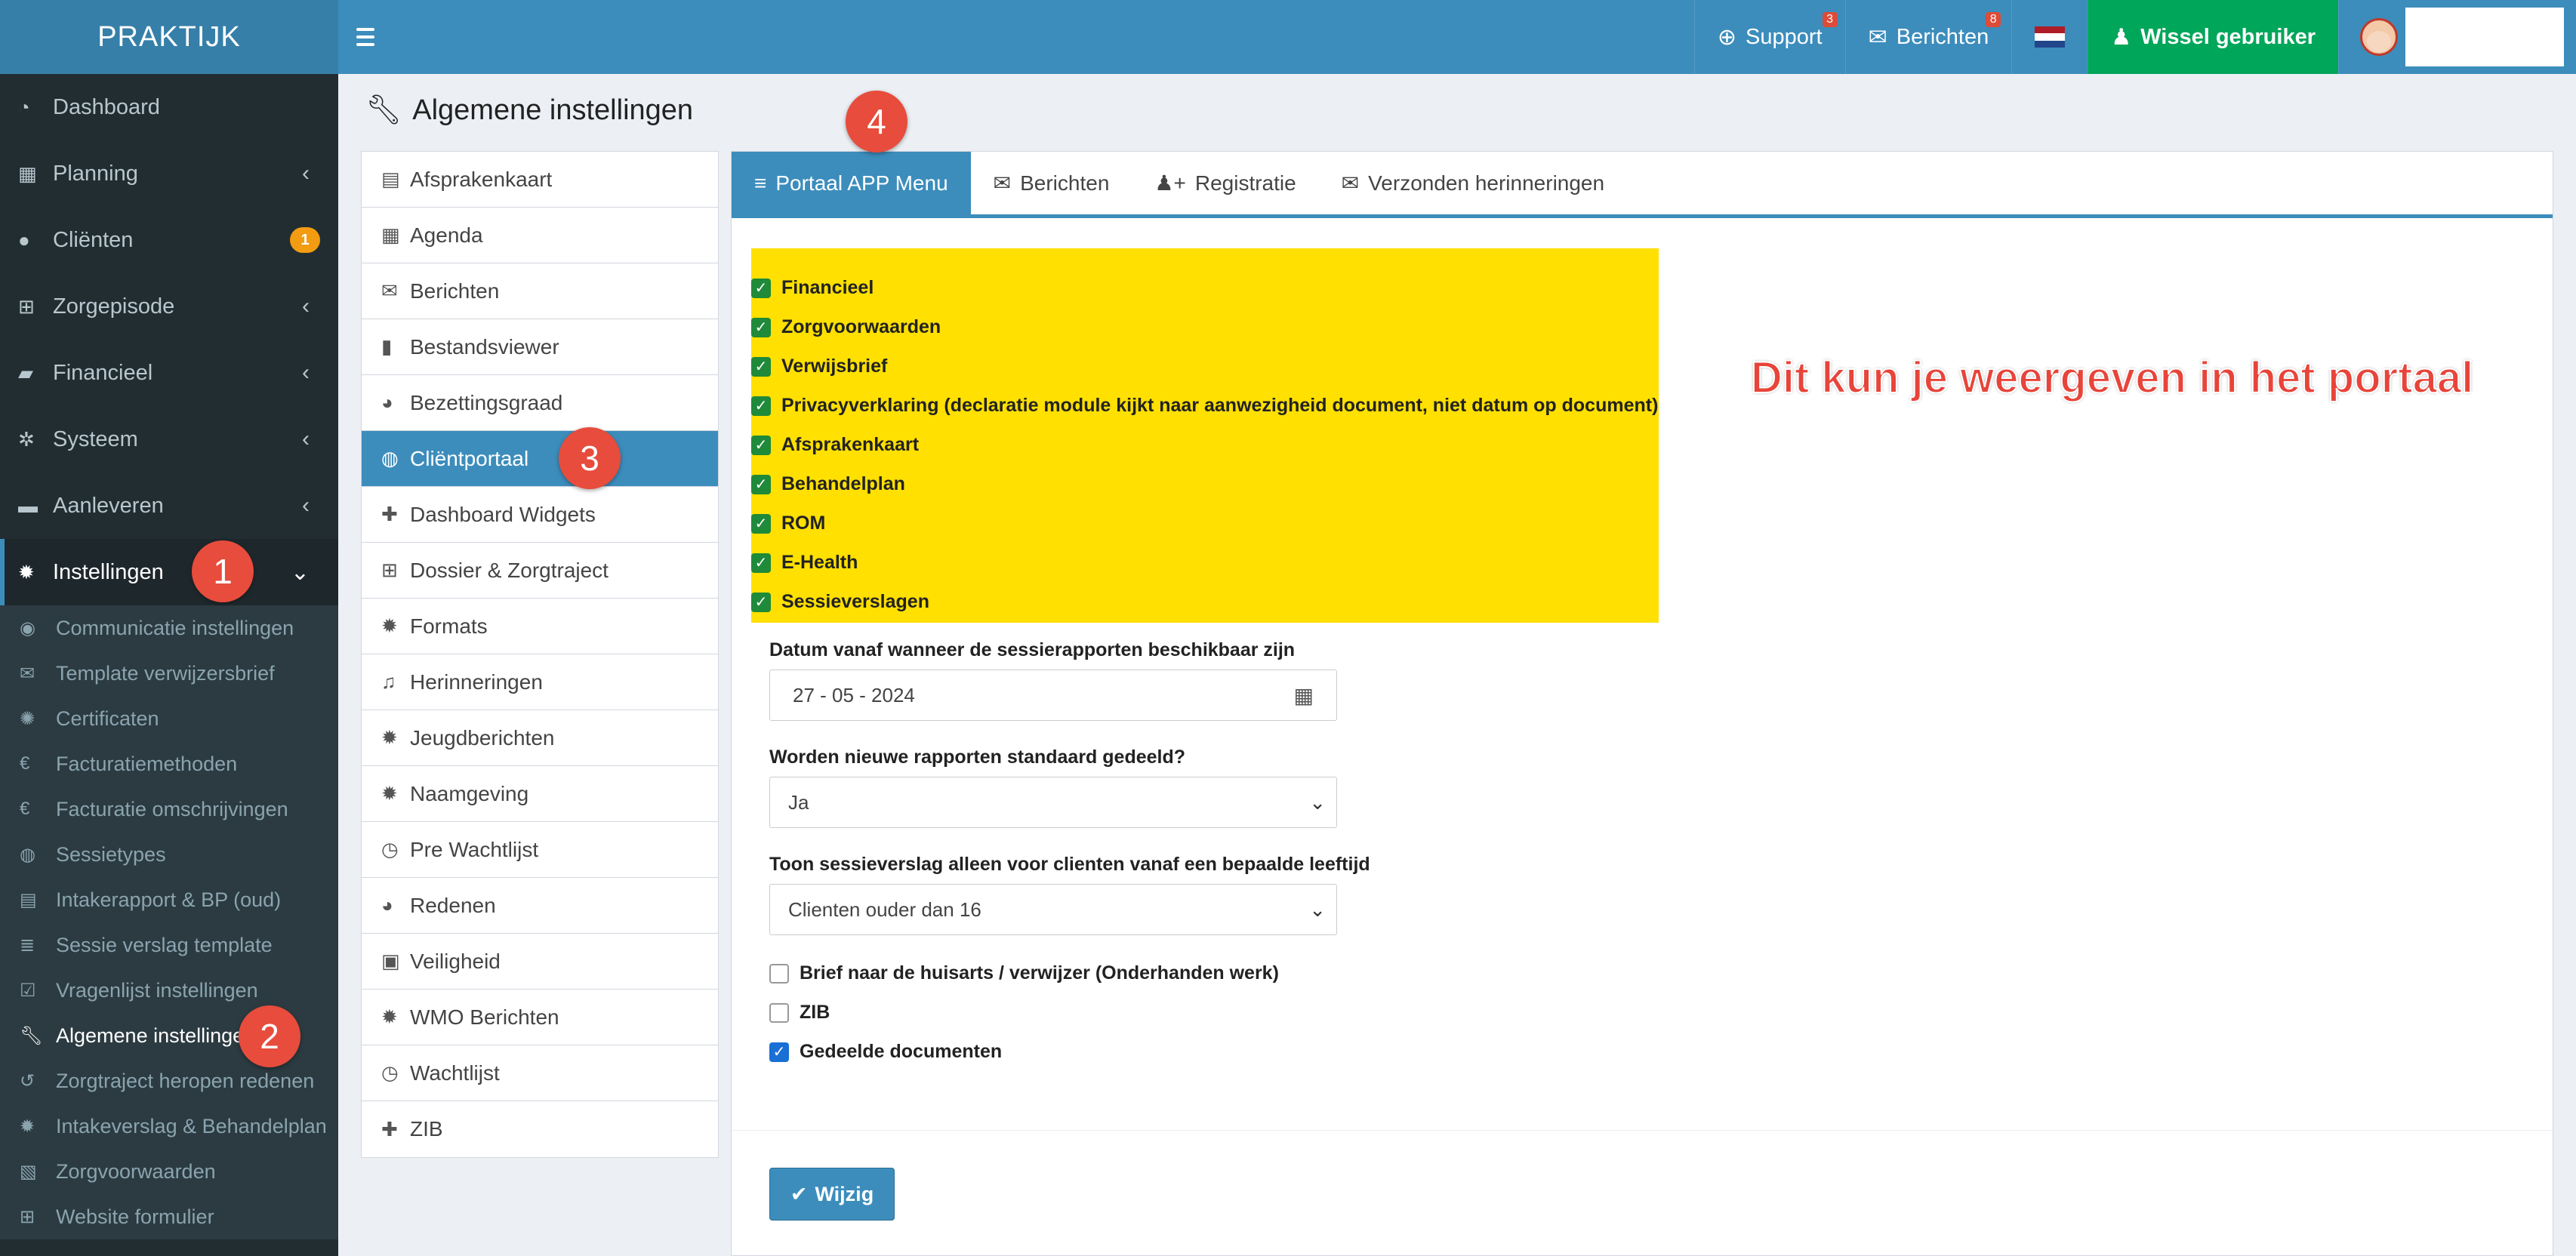 The height and width of the screenshot is (1256, 2576). What do you see at coordinates (1053, 695) in the screenshot?
I see `date-field: 27 - 05 - 2024 ▦` at bounding box center [1053, 695].